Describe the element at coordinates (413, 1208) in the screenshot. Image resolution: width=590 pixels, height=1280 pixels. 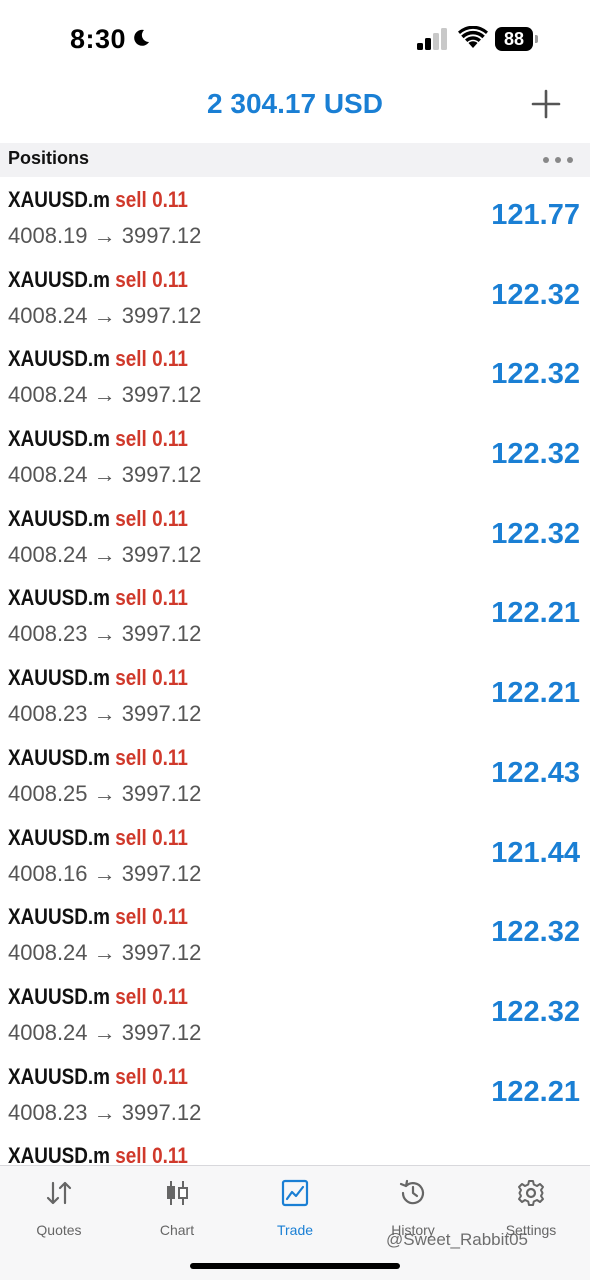
I see `tab-history: History` at that location.